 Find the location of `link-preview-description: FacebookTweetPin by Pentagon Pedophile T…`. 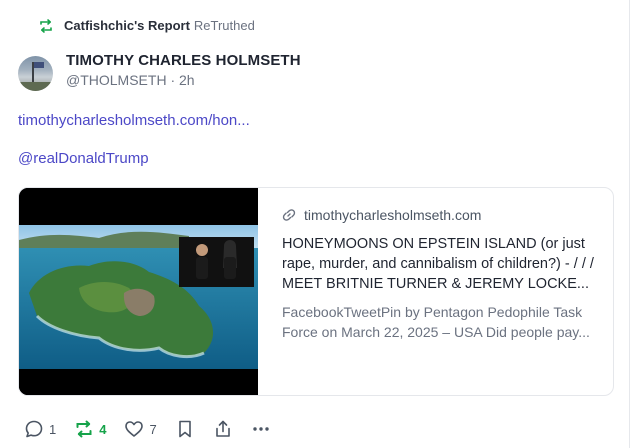

link-preview-description: FacebookTweetPin by Pentagon Pedophile T… is located at coordinates (436, 322).